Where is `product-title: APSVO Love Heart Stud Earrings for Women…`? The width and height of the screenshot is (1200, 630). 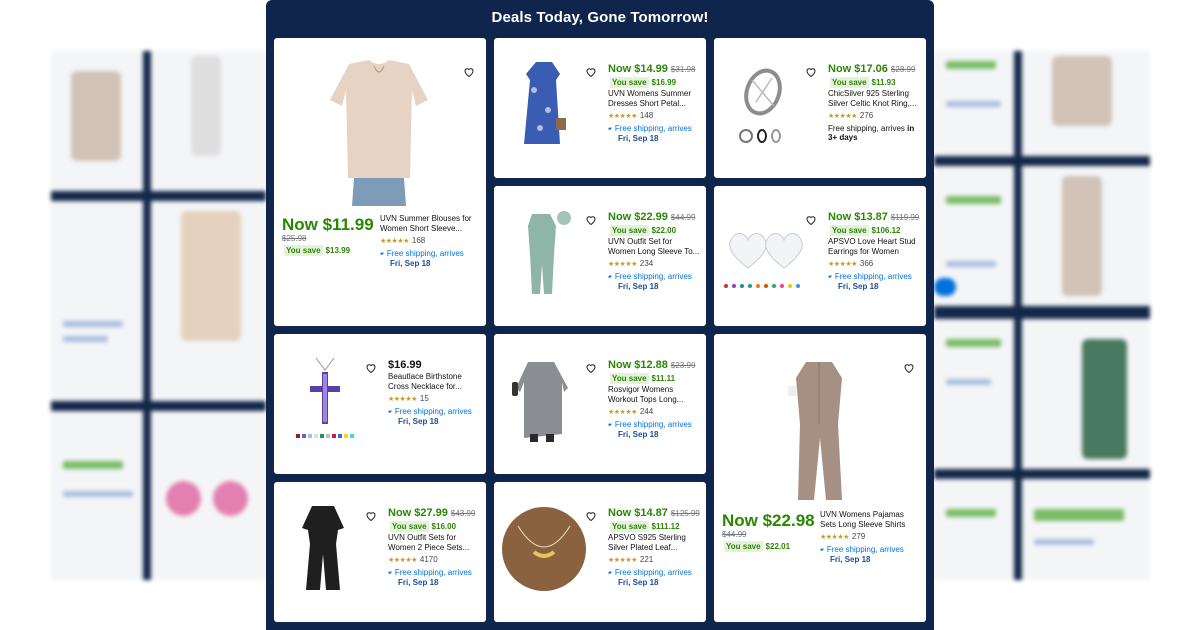 product-title: APSVO Love Heart Stud Earrings for Women… is located at coordinates (874, 247).